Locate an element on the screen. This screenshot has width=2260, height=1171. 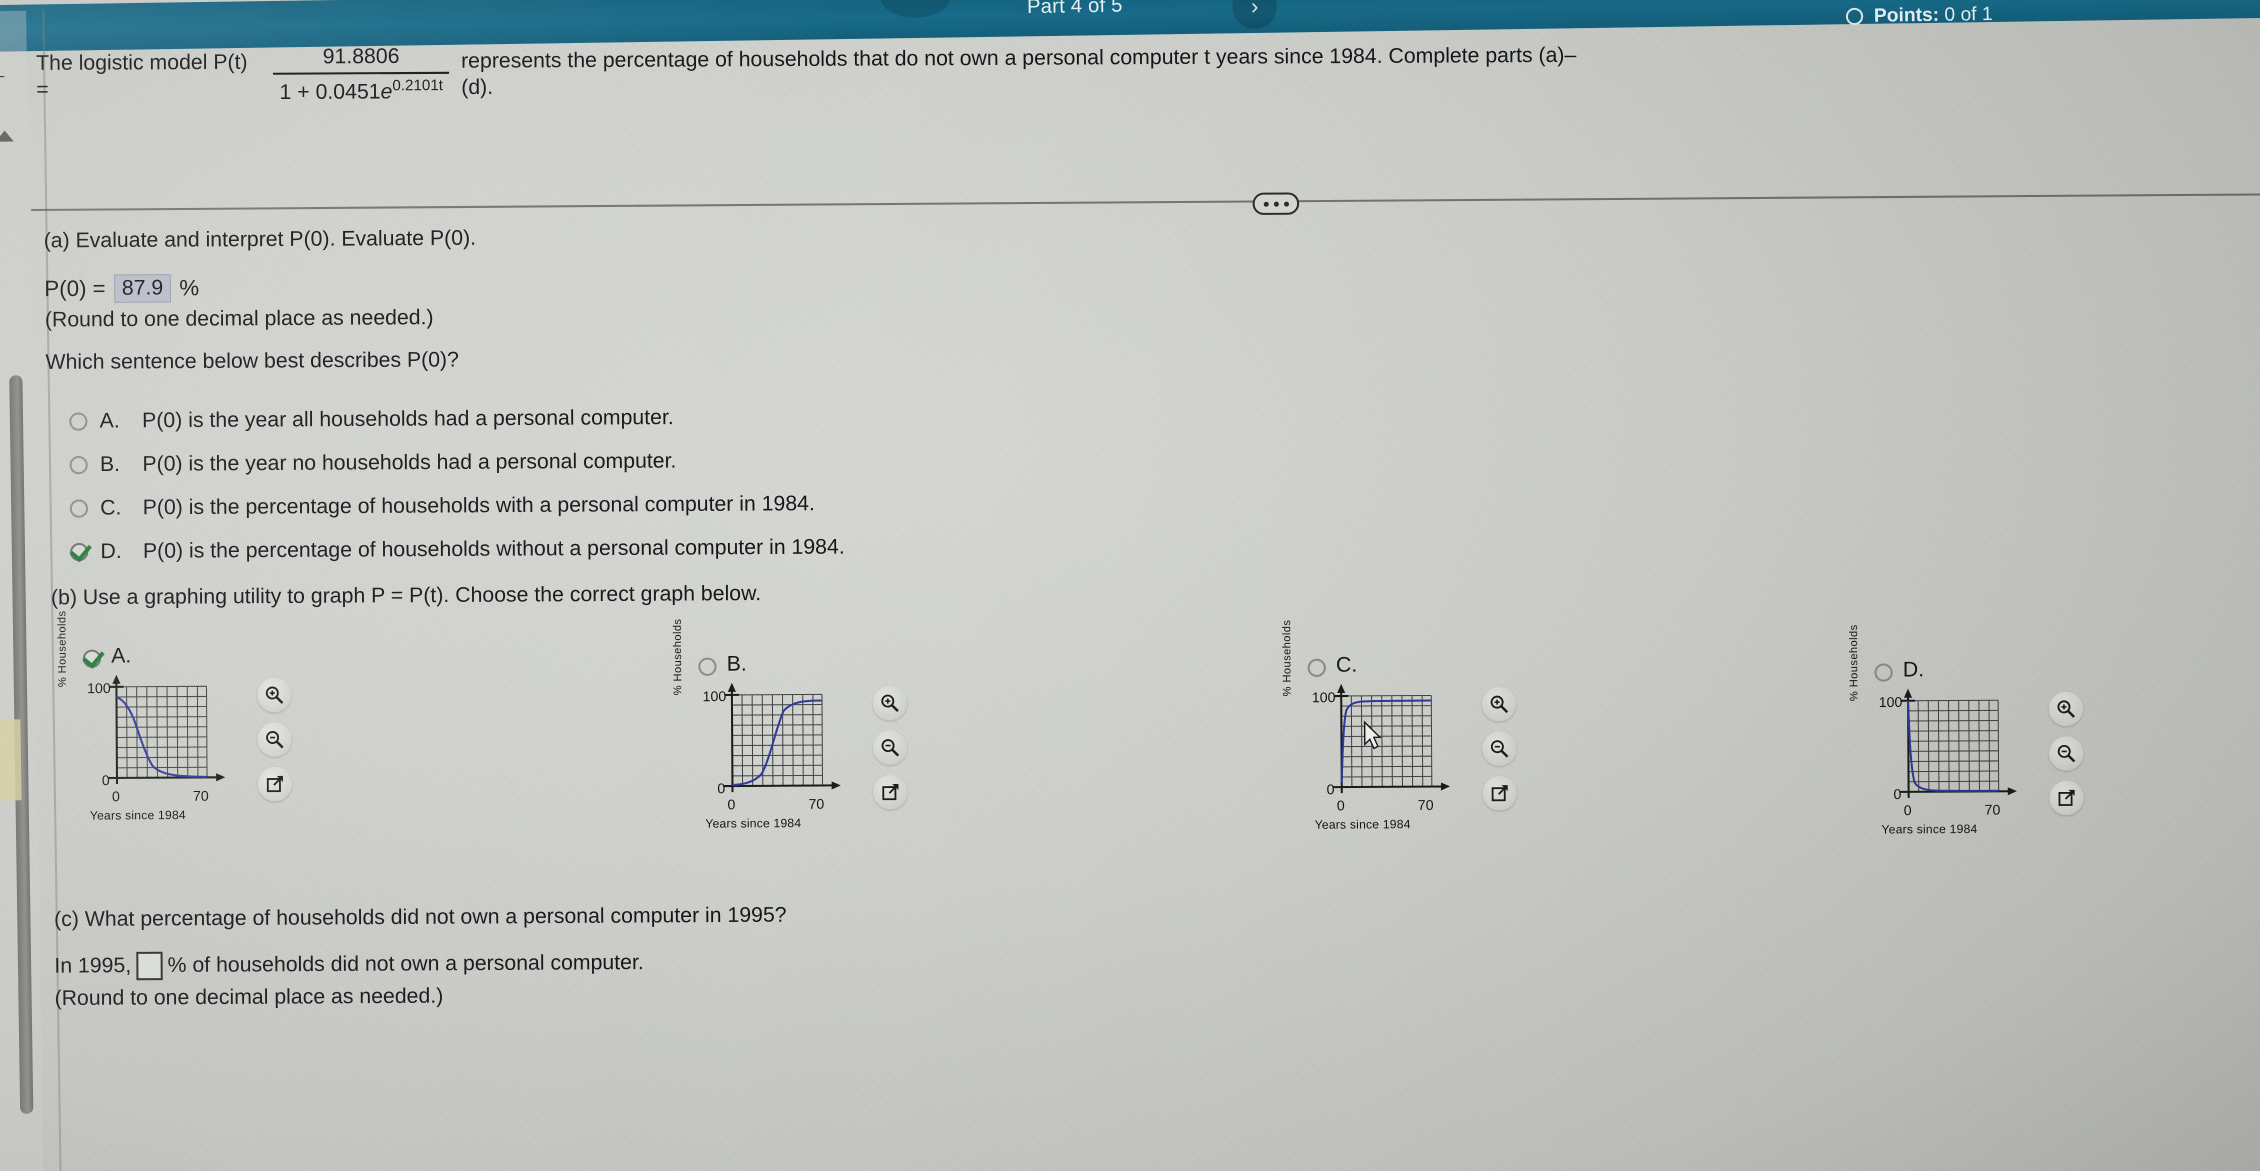
graph-d-ylabel: % Households is located at coordinates (1854, 663).